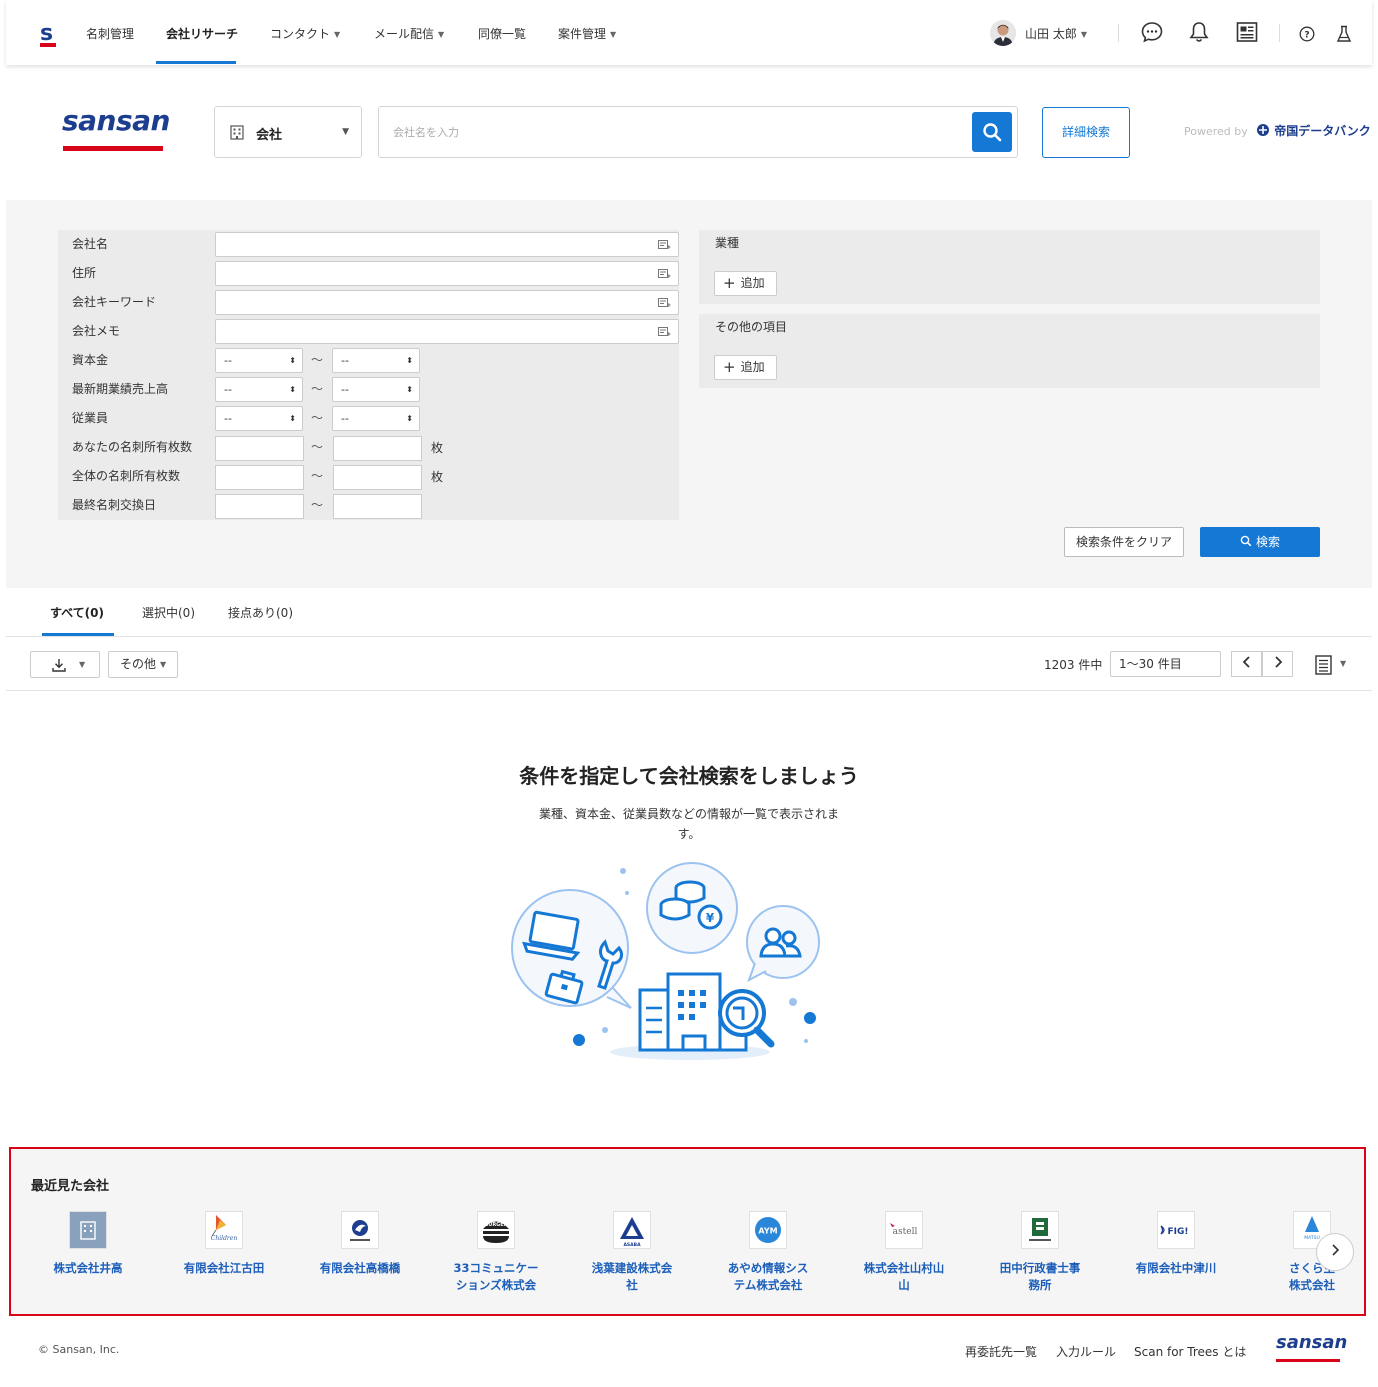  I want to click on svg-text: Children, so click(224, 1238).